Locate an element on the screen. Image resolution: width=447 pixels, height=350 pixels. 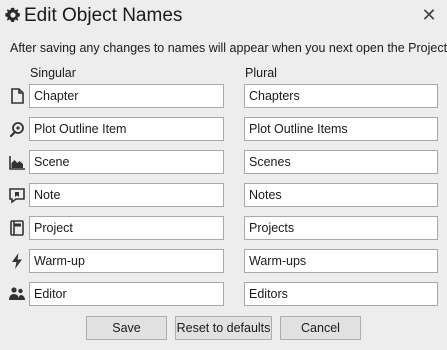
object-row-note is located at coordinates (223, 195).